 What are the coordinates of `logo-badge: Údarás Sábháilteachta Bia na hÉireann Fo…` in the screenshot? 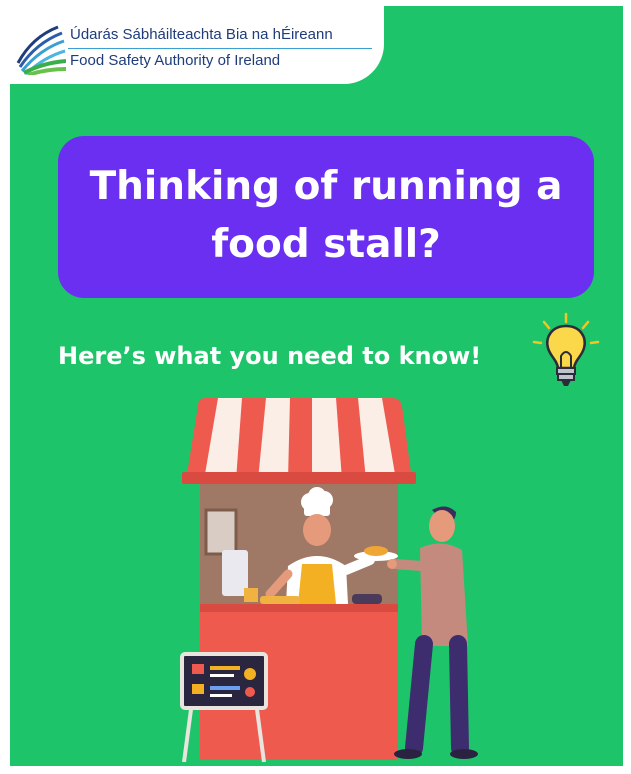 It's located at (197, 45).